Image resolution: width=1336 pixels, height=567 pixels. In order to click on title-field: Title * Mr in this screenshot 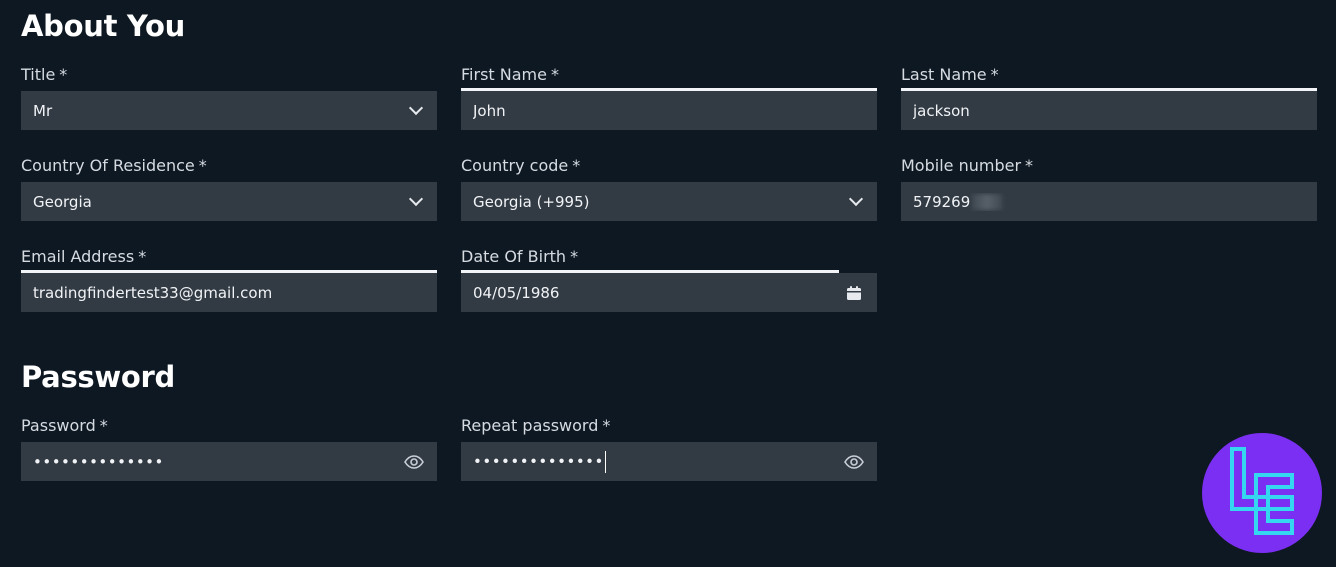, I will do `click(229, 97)`.